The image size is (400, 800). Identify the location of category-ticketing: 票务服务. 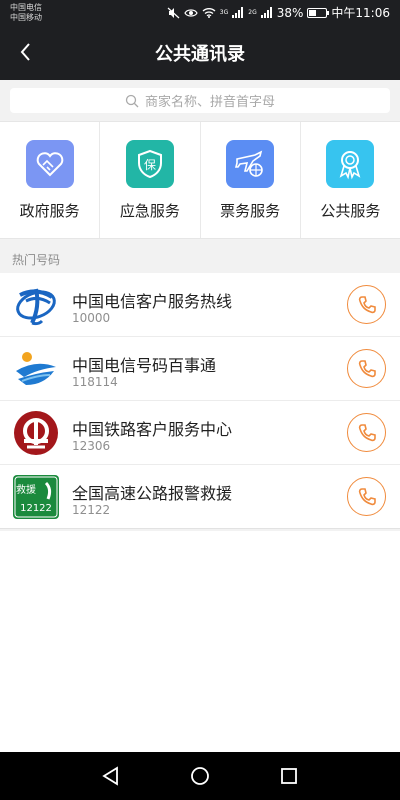
(251, 180).